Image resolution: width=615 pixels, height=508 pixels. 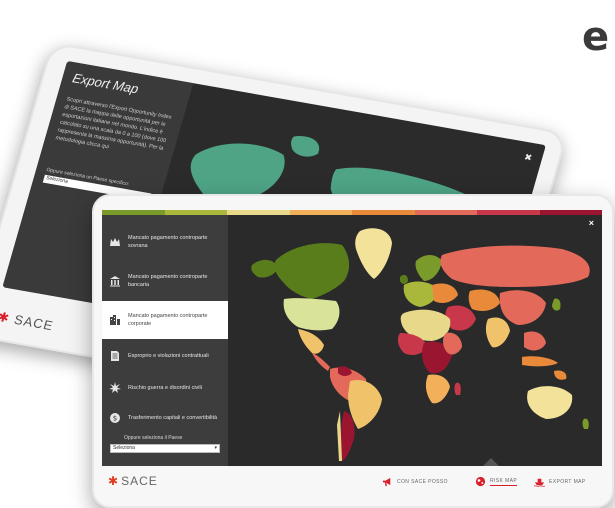 I want to click on menu-item-bank: Mancato pagamento controparte bancaria, so click(x=165, y=281).